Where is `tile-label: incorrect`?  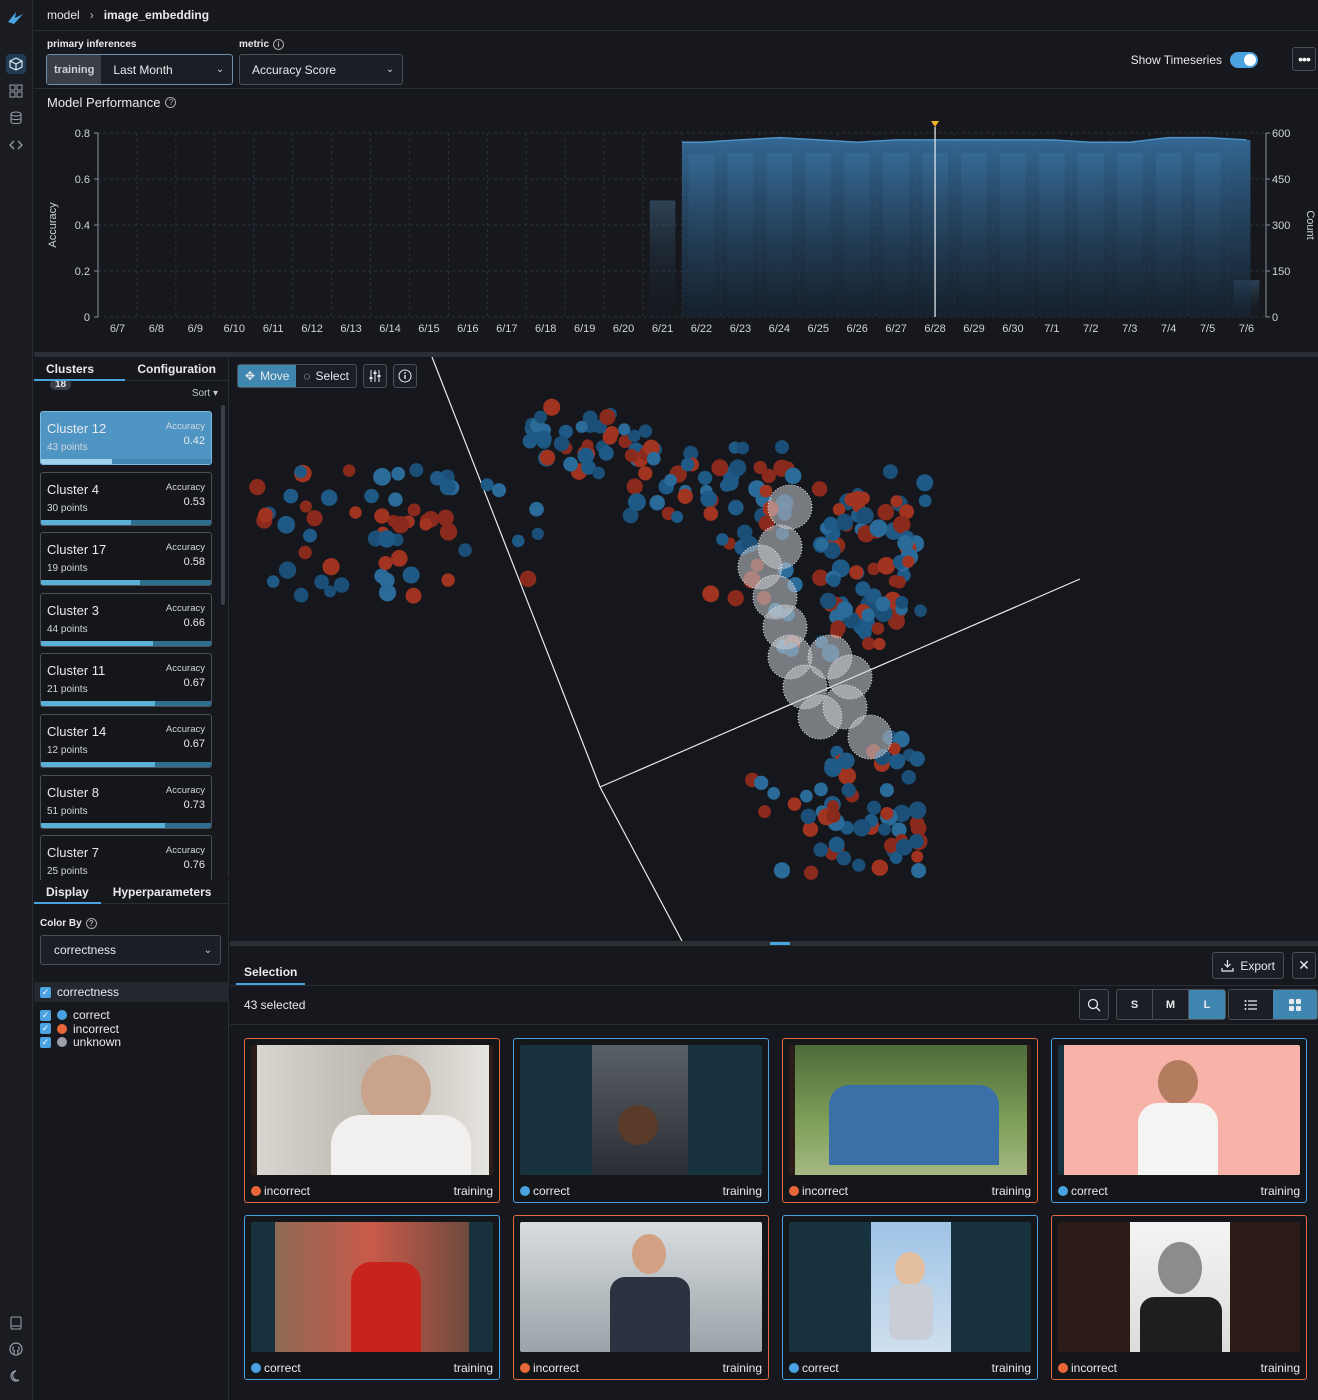 tile-label: incorrect is located at coordinates (549, 1368).